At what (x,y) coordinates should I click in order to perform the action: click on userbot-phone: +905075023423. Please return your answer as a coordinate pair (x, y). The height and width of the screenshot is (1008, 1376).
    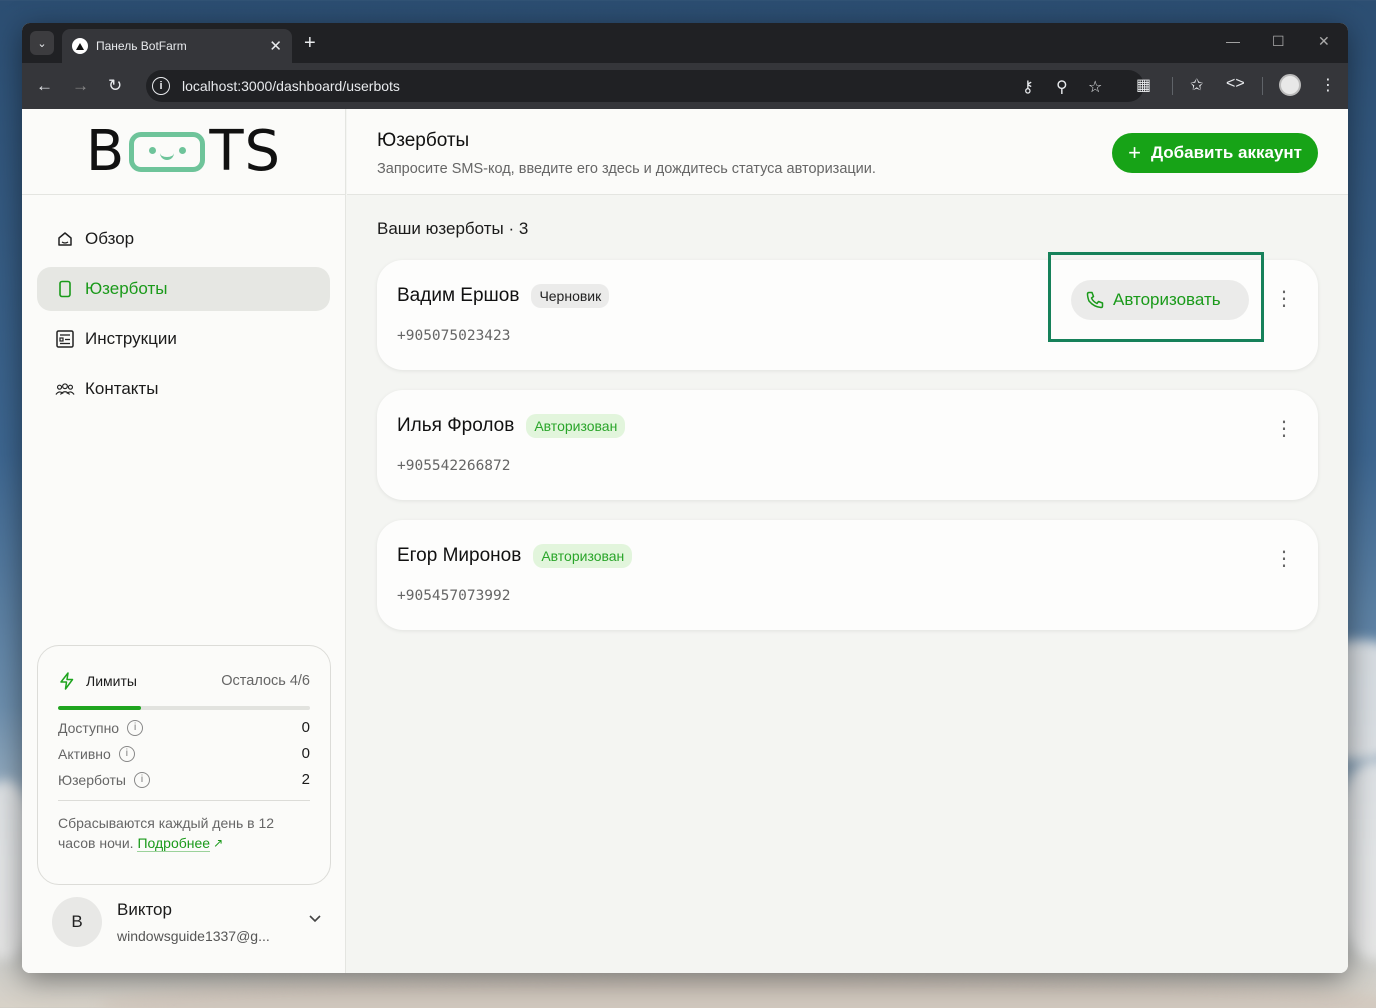
    Looking at the image, I should click on (454, 336).